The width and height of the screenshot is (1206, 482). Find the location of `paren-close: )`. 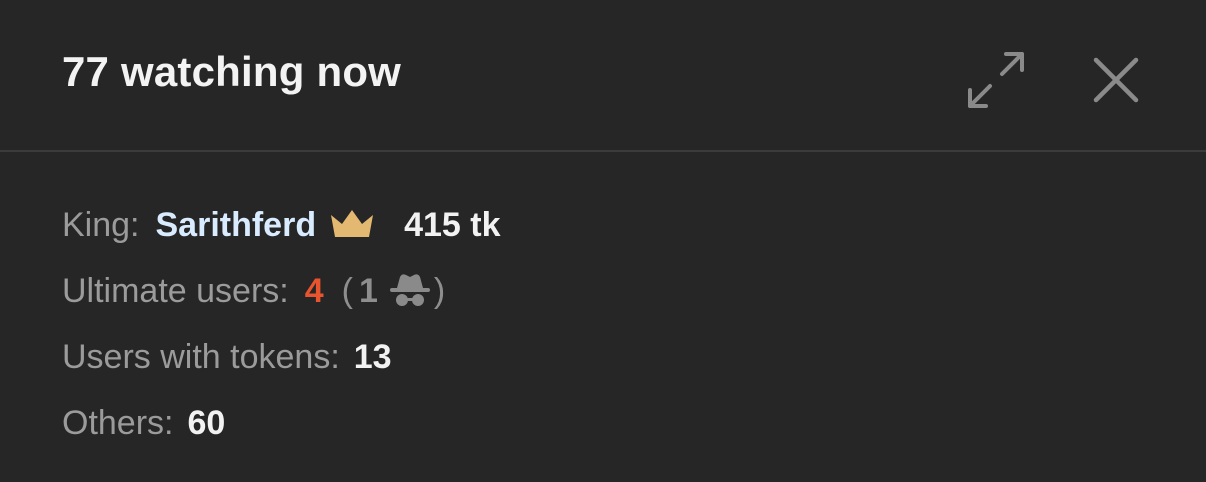

paren-close: ) is located at coordinates (439, 290).